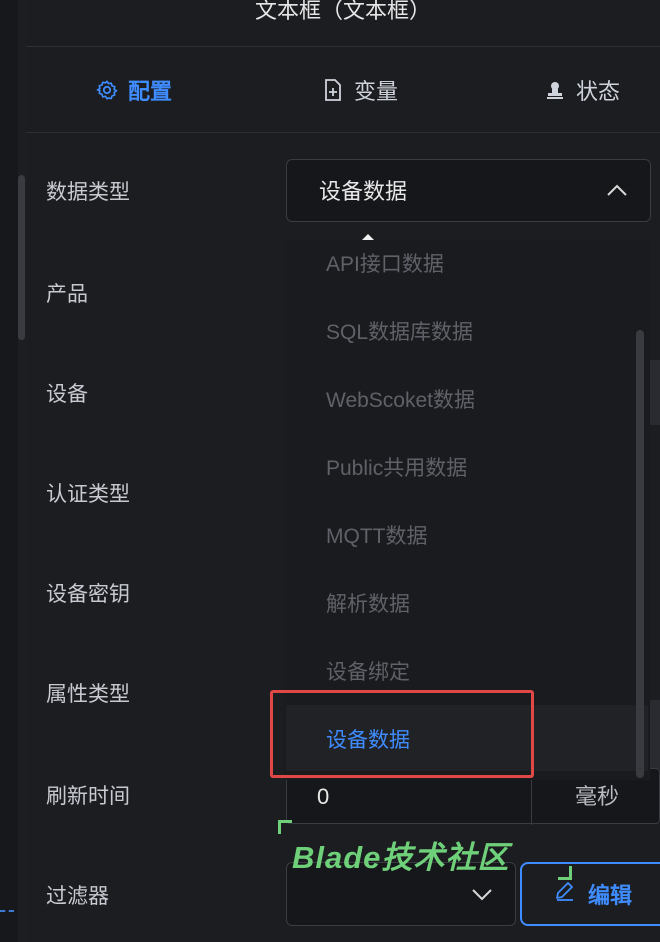 This screenshot has width=660, height=942. I want to click on dropdown-scrollbar-thumb, so click(640, 554).